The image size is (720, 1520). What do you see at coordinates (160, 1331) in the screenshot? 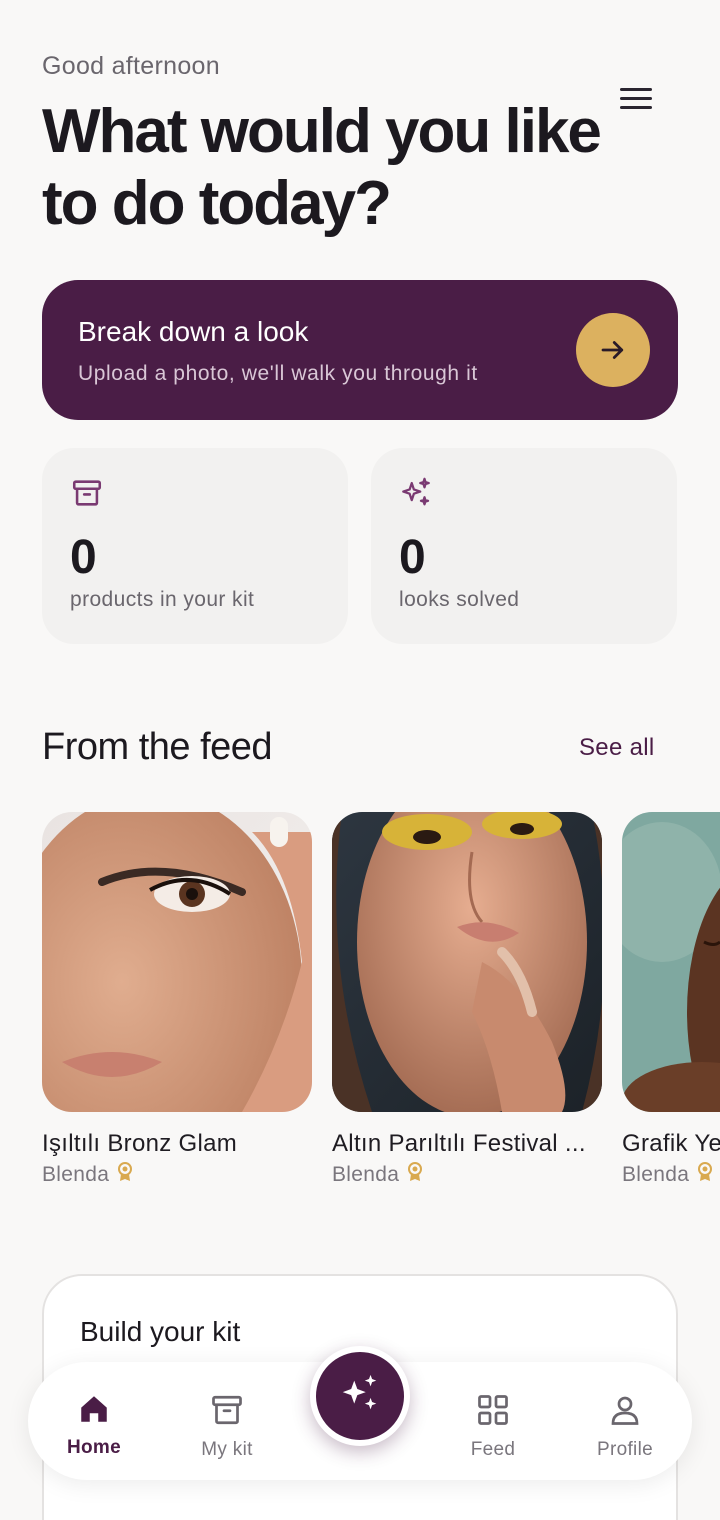
I see `kit-card-title: Build your kit` at bounding box center [160, 1331].